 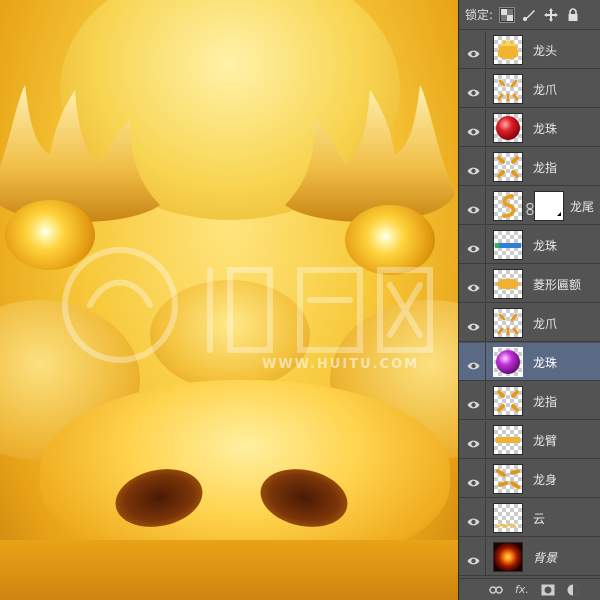 What do you see at coordinates (548, 590) in the screenshot?
I see `mask-icon` at bounding box center [548, 590].